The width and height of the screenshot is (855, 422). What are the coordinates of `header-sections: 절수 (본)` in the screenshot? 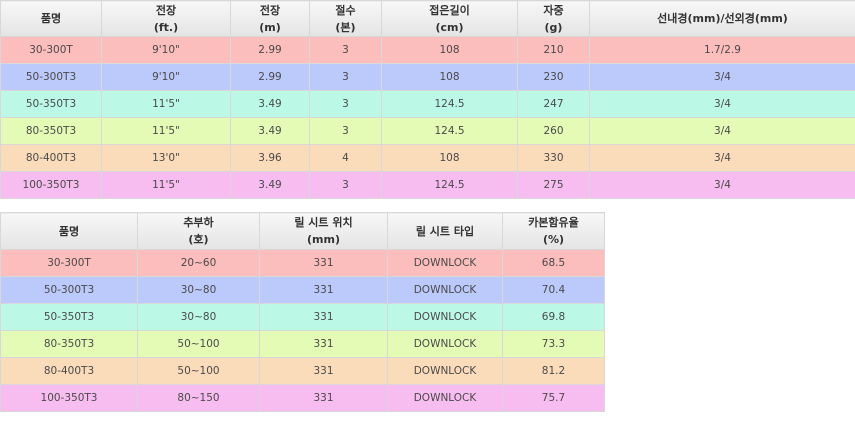 It's located at (345, 18).